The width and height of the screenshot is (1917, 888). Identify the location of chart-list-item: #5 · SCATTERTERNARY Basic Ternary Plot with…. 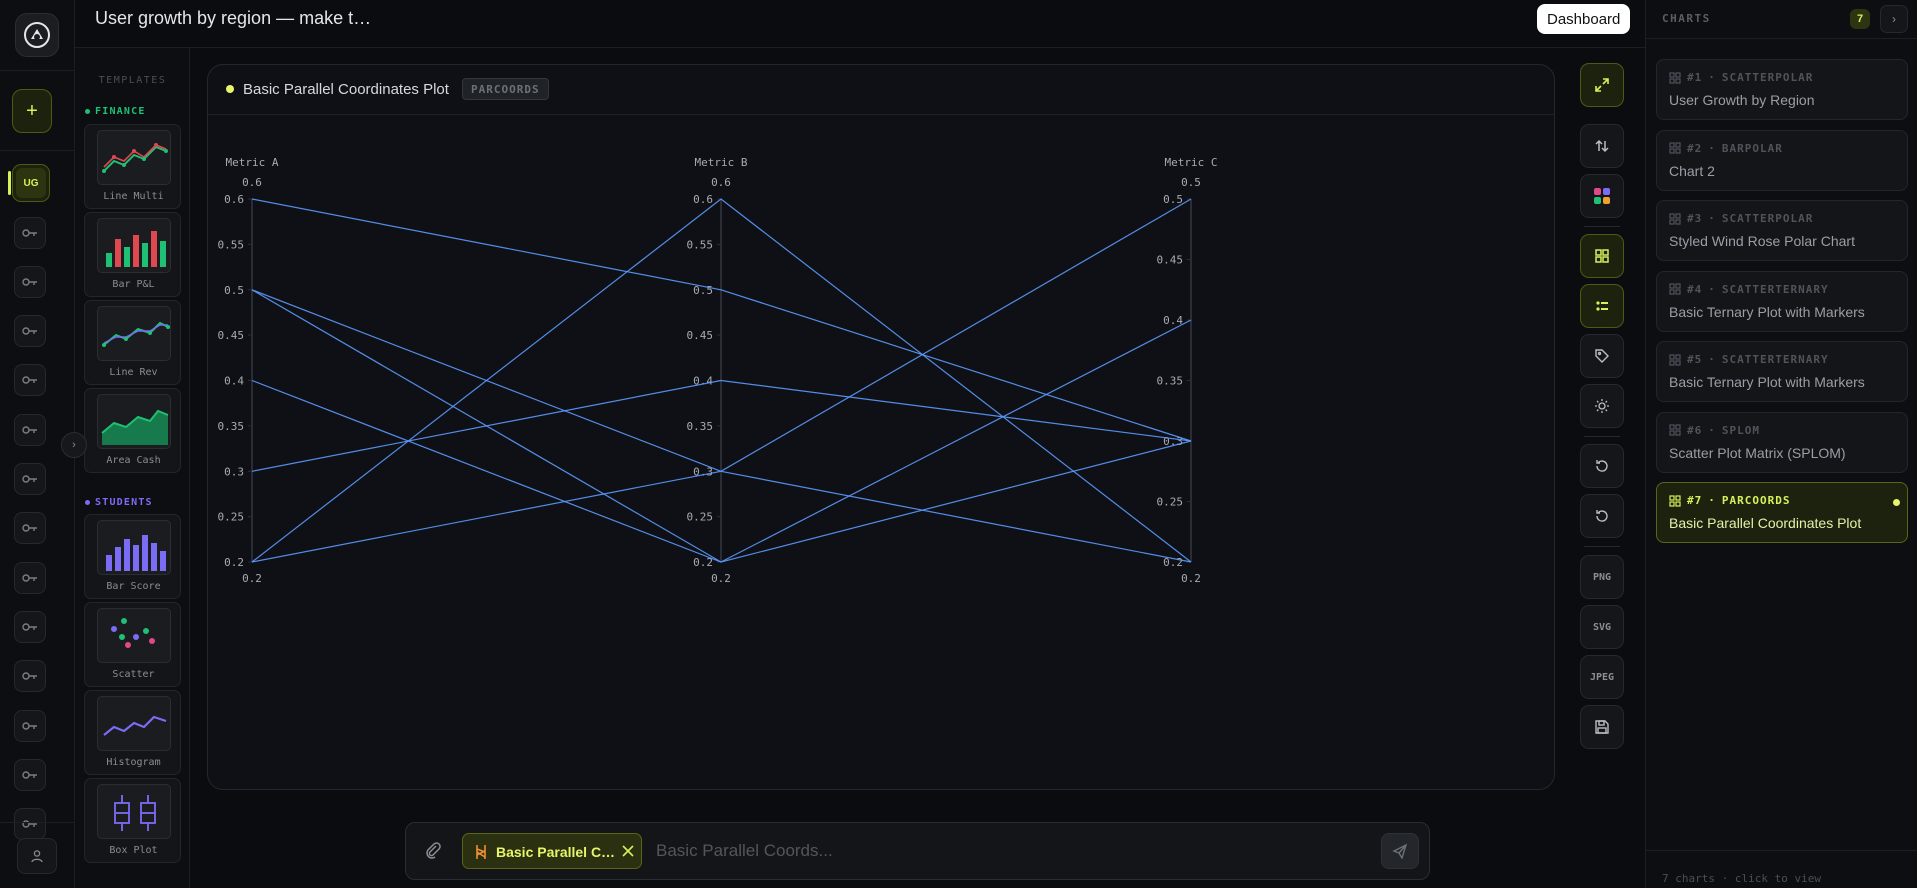
(1782, 371).